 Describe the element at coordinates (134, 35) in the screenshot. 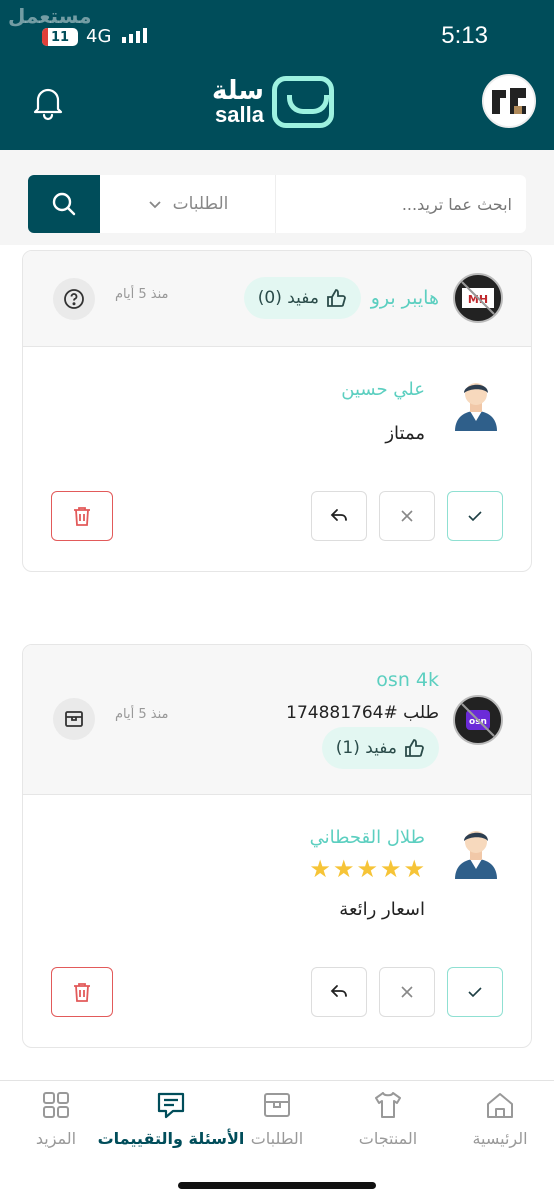

I see `signal-icon` at that location.